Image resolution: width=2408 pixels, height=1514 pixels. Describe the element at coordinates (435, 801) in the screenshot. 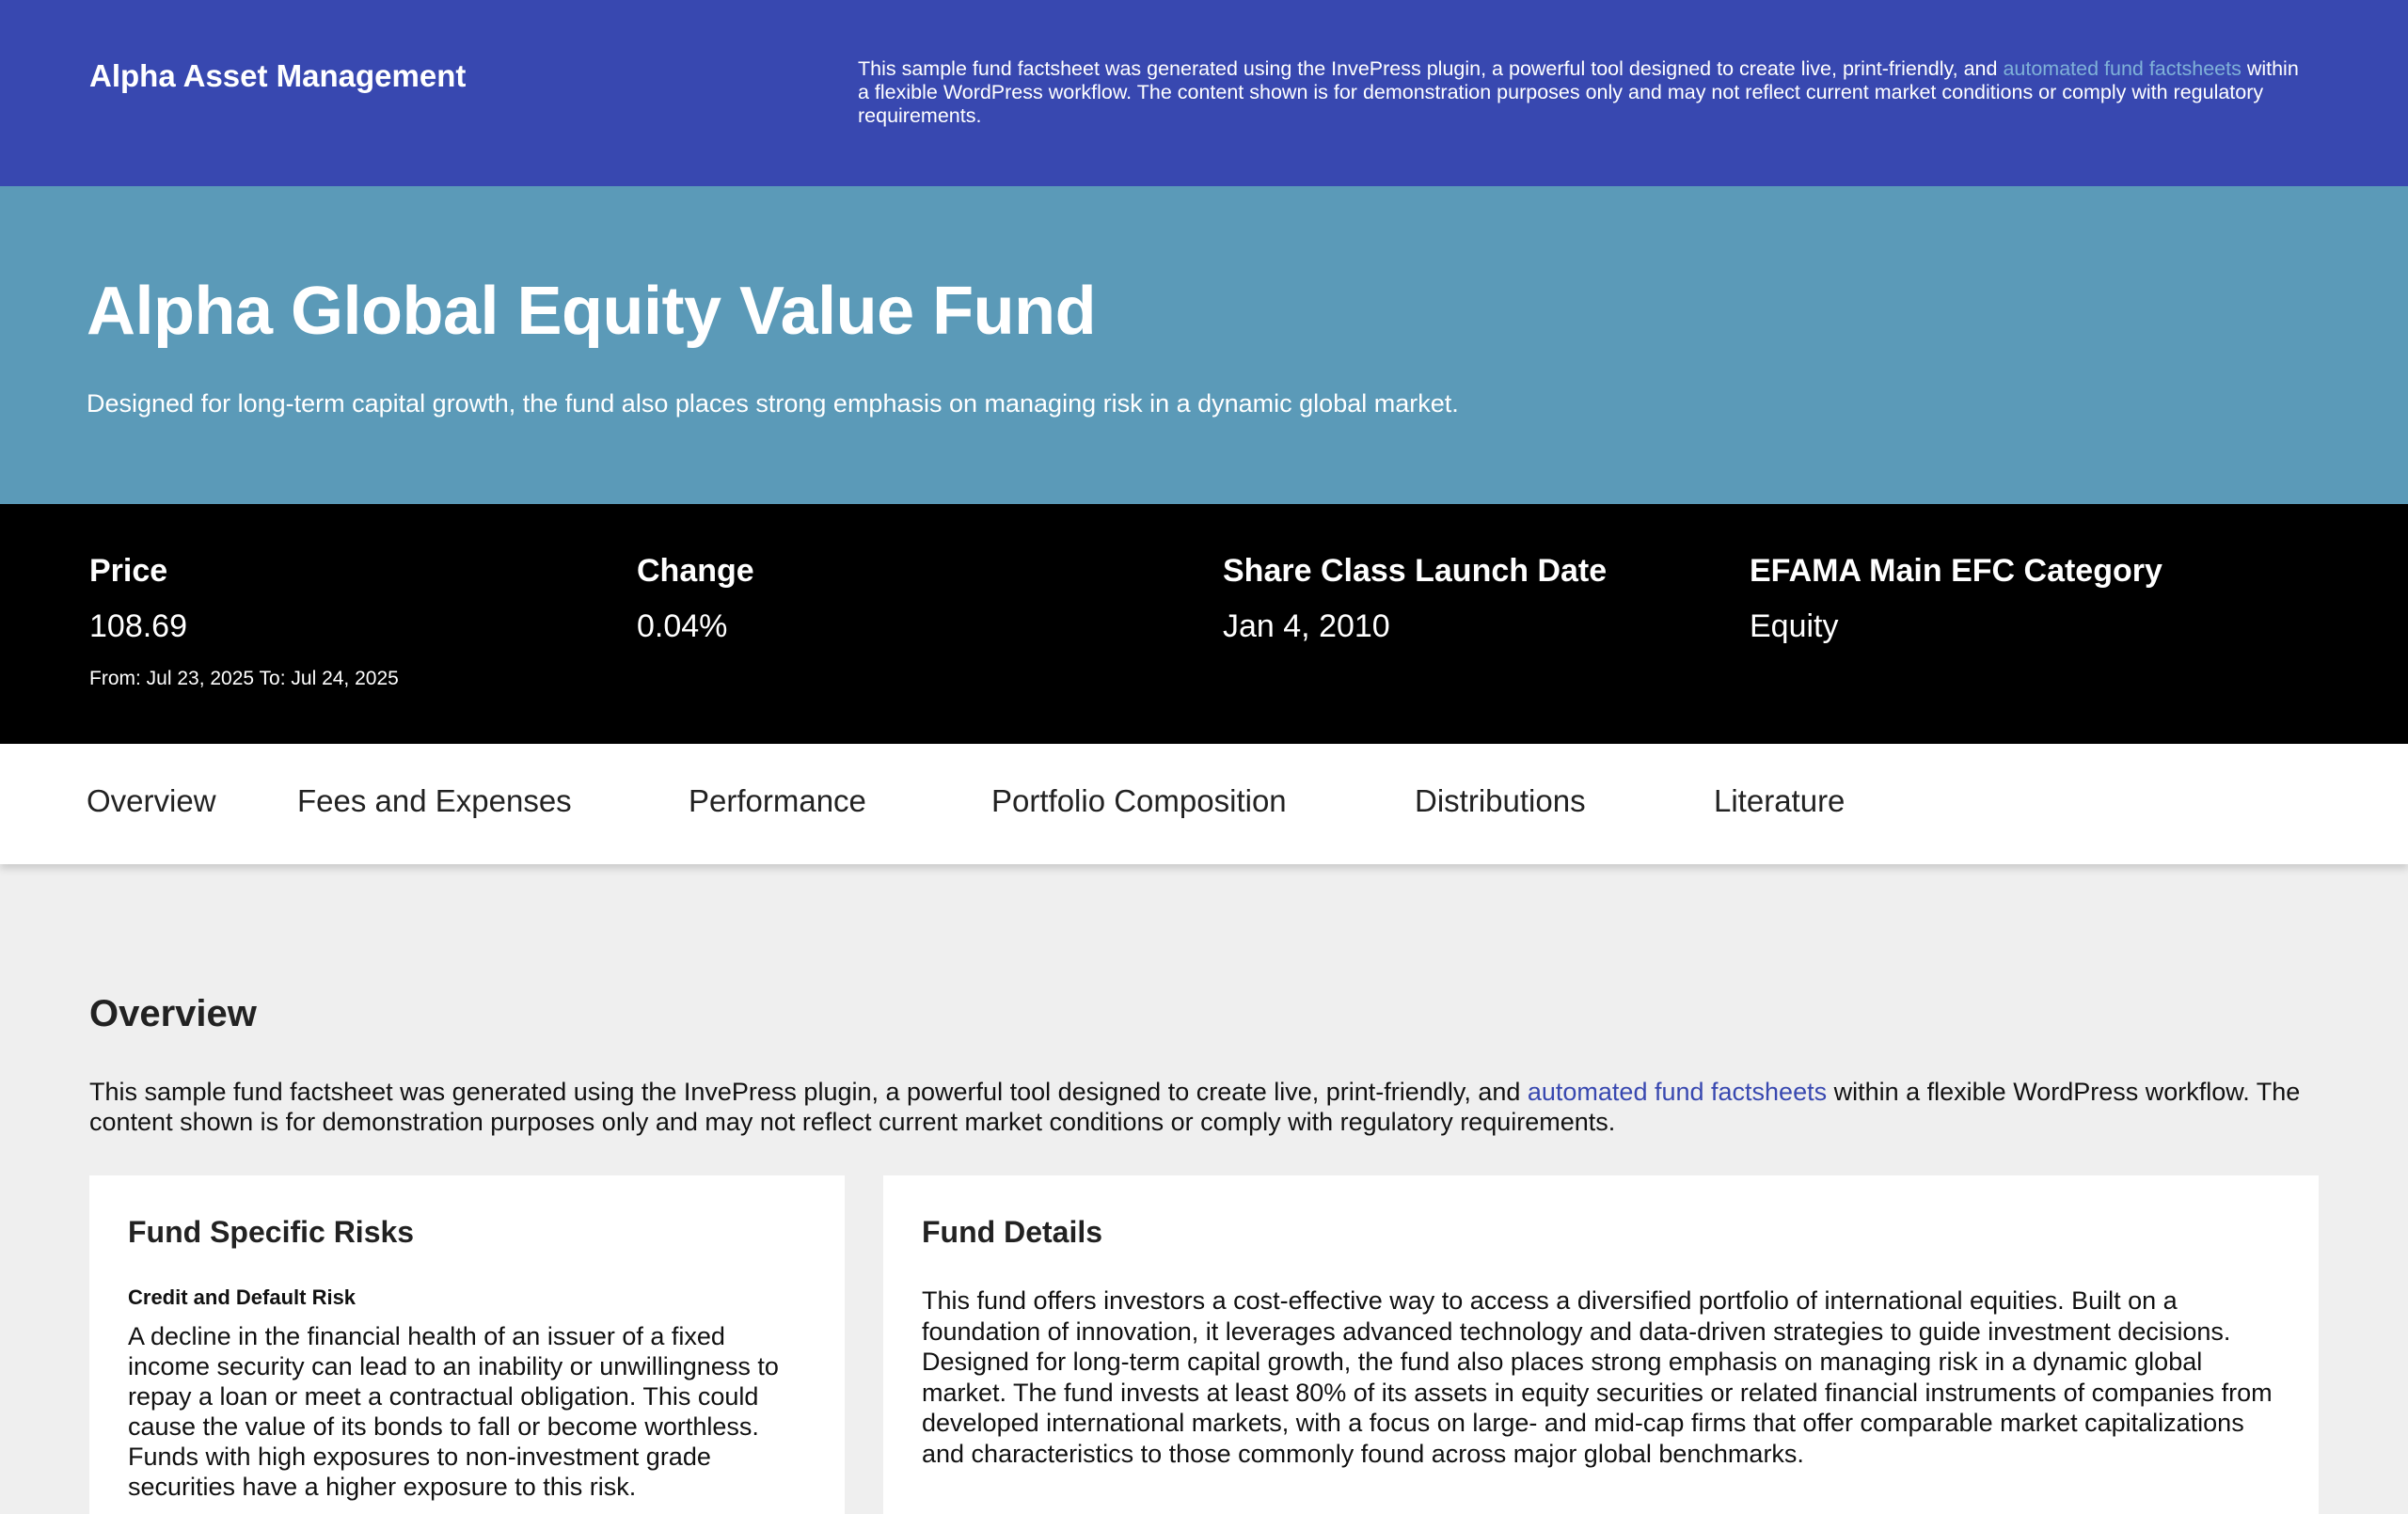

I see `tab-fees-and-expenses: Fees and Expenses` at that location.